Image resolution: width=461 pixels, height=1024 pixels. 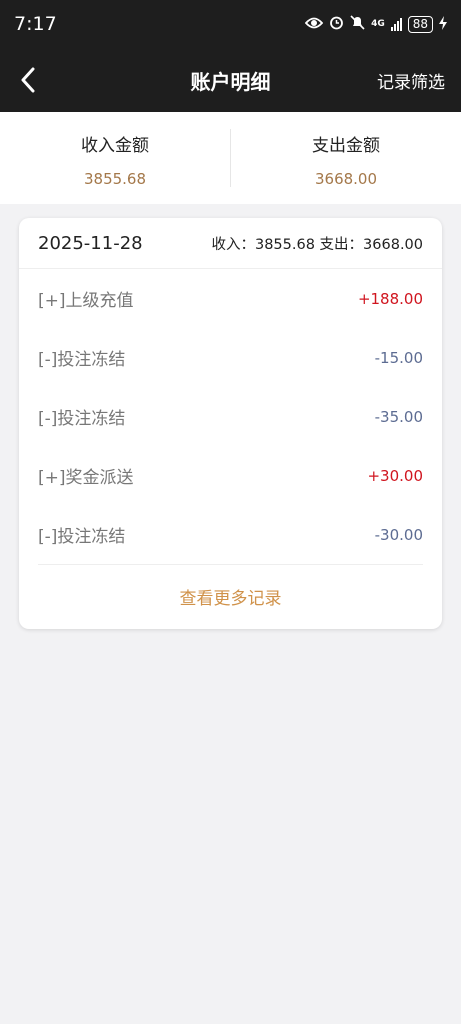 What do you see at coordinates (398, 534) in the screenshot?
I see `record-amount: -30.00` at bounding box center [398, 534].